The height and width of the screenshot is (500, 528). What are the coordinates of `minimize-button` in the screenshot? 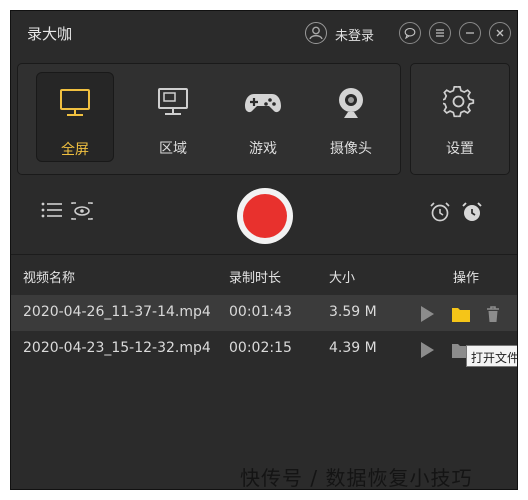 It's located at (470, 33).